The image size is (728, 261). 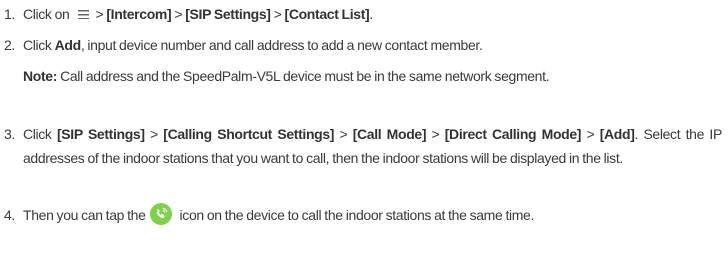 What do you see at coordinates (513, 134) in the screenshot?
I see `menu-path-direct-calling-mode: [Direct Calling Mode]` at bounding box center [513, 134].